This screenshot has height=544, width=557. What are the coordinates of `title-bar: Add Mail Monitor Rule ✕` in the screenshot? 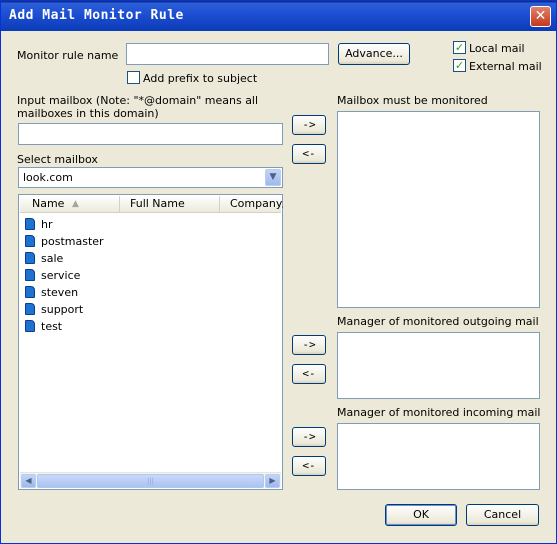 It's located at (278, 16).